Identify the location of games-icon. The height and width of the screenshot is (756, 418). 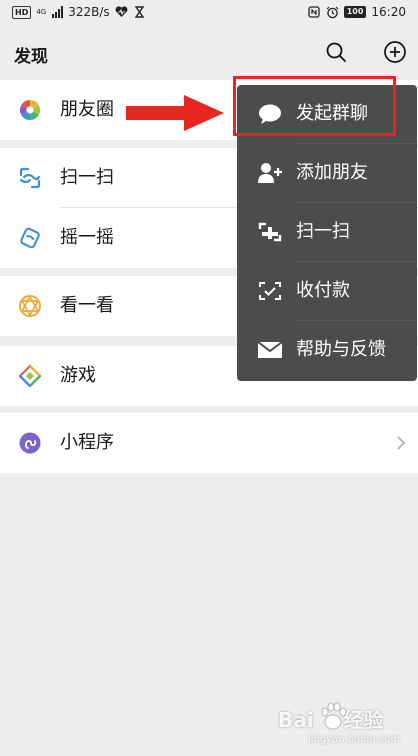
(30, 376).